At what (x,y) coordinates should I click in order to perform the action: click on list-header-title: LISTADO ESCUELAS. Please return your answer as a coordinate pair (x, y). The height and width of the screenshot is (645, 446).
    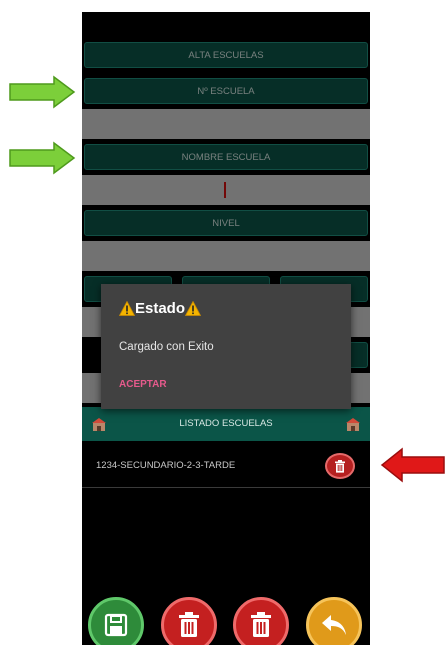
    Looking at the image, I should click on (226, 423).